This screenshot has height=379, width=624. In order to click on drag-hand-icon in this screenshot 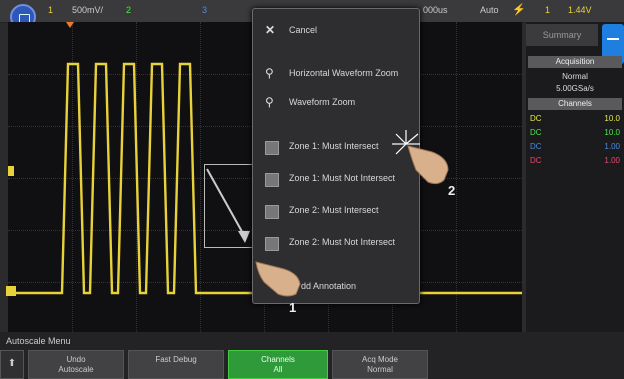, I will do `click(278, 279)`.